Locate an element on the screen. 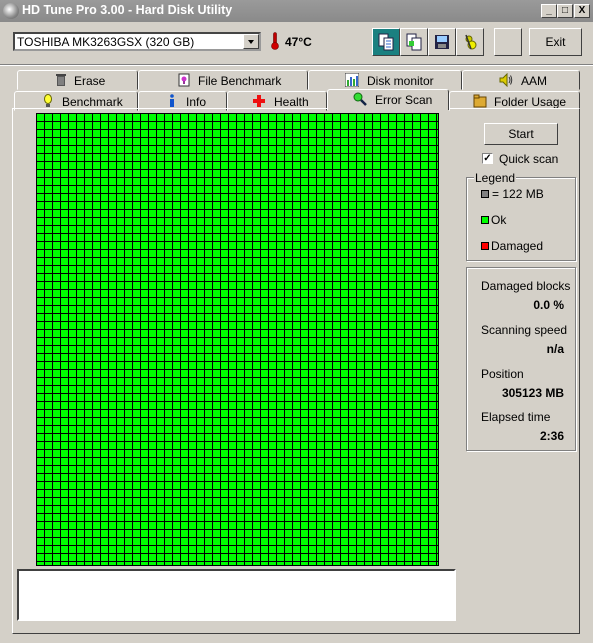 Image resolution: width=593 pixels, height=643 pixels. save-icon is located at coordinates (442, 42).